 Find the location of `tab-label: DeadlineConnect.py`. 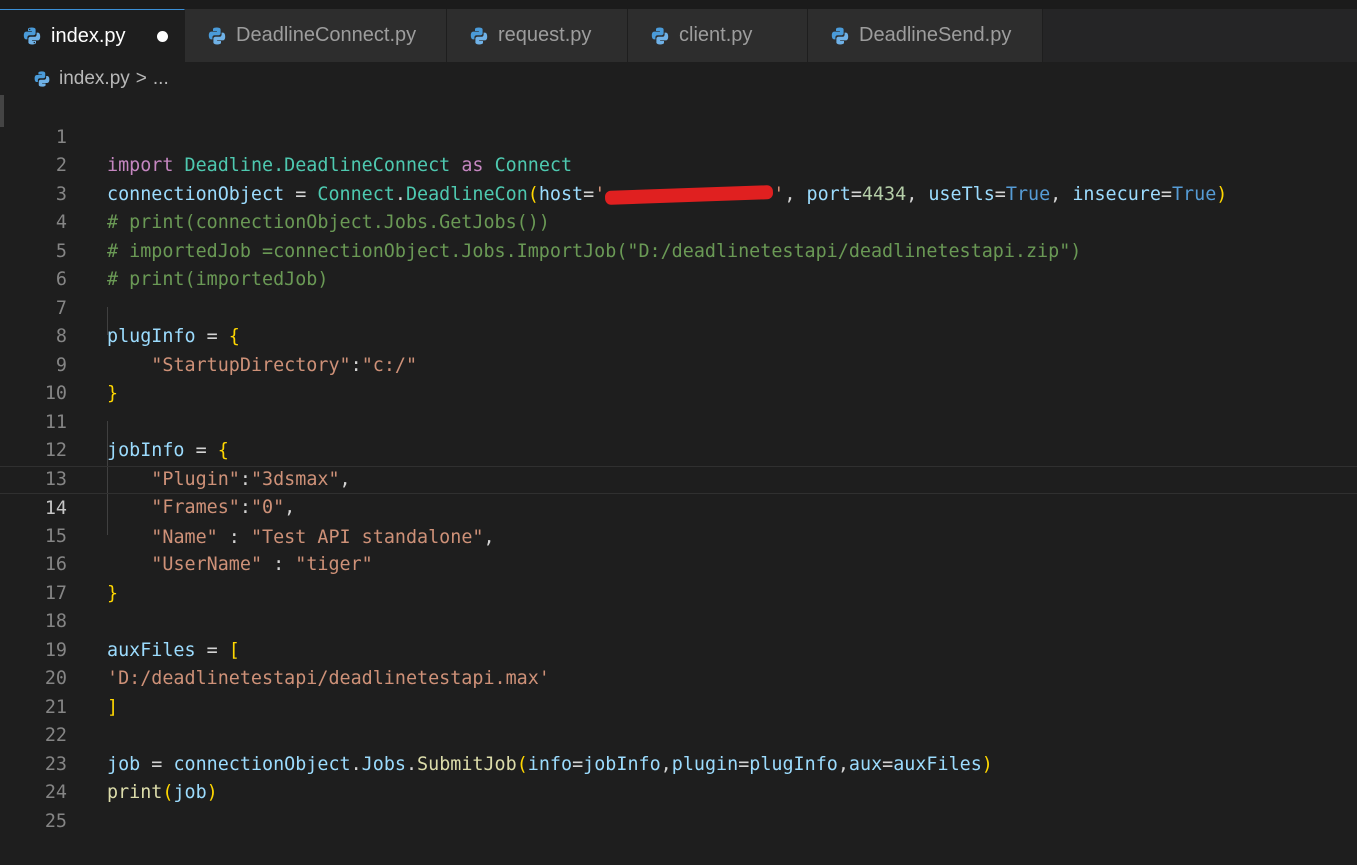

tab-label: DeadlineConnect.py is located at coordinates (326, 35).